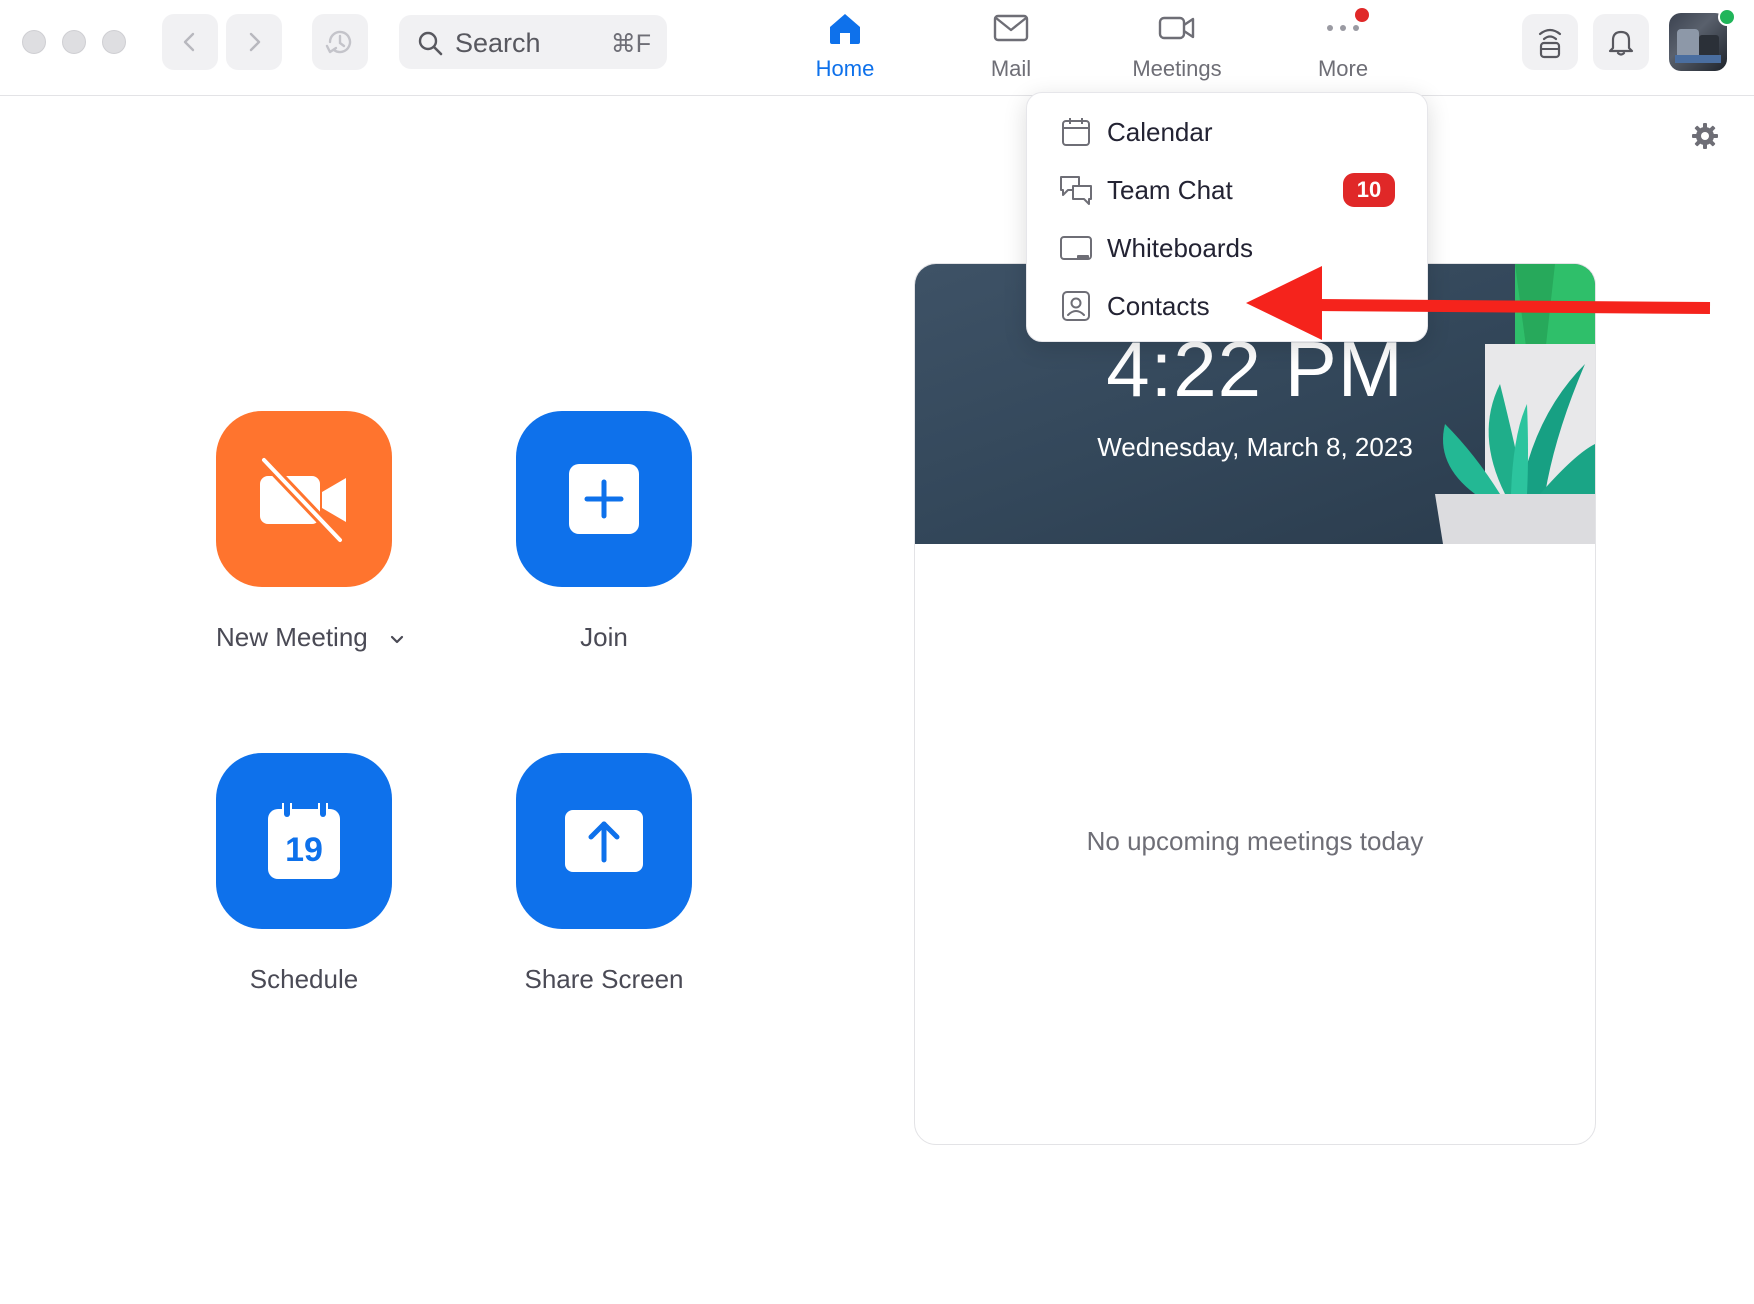 The width and height of the screenshot is (1754, 1304). I want to click on new-meeting-label-wrap: New Meeting, so click(326, 637).